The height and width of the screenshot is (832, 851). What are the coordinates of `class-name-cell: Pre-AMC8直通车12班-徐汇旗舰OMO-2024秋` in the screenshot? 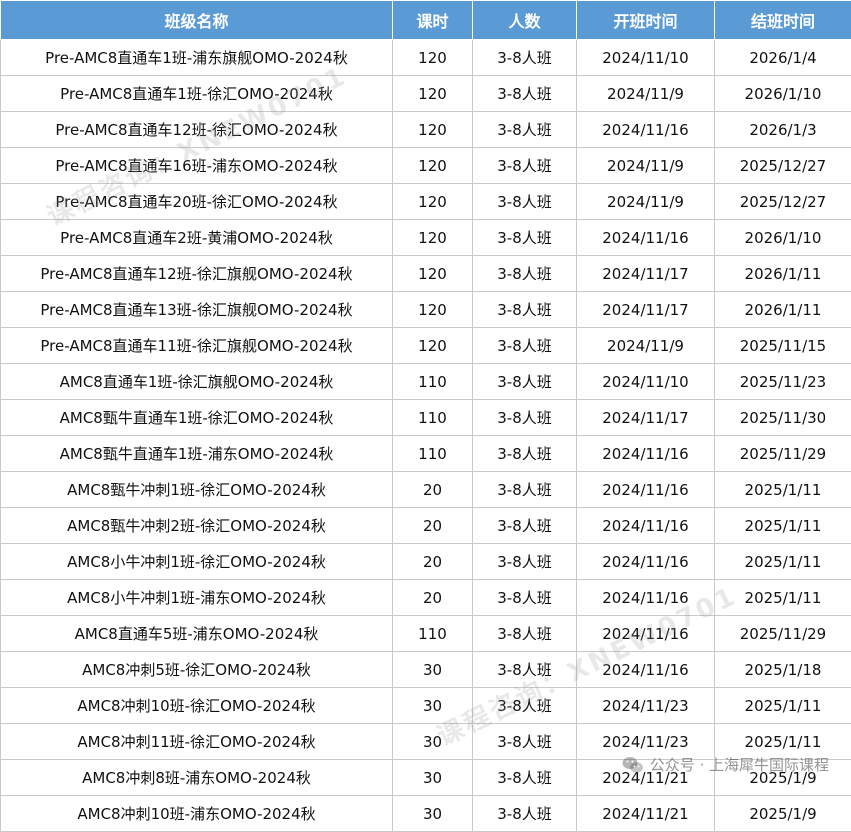 It's located at (197, 274).